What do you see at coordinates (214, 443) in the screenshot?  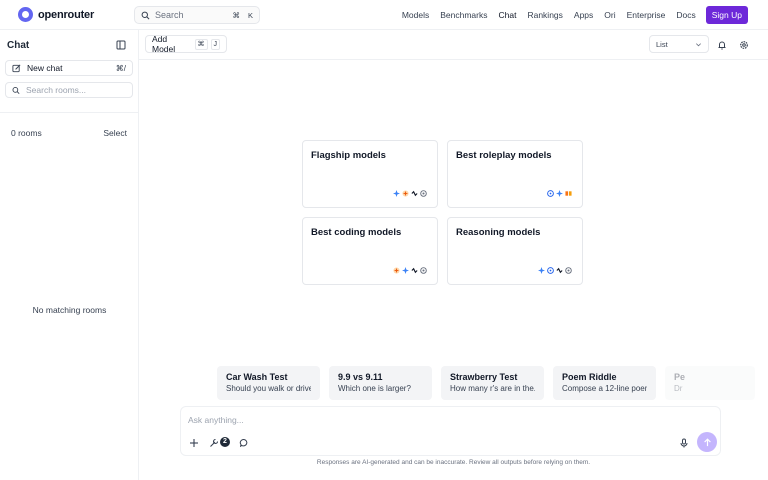 I see `tools-icon` at bounding box center [214, 443].